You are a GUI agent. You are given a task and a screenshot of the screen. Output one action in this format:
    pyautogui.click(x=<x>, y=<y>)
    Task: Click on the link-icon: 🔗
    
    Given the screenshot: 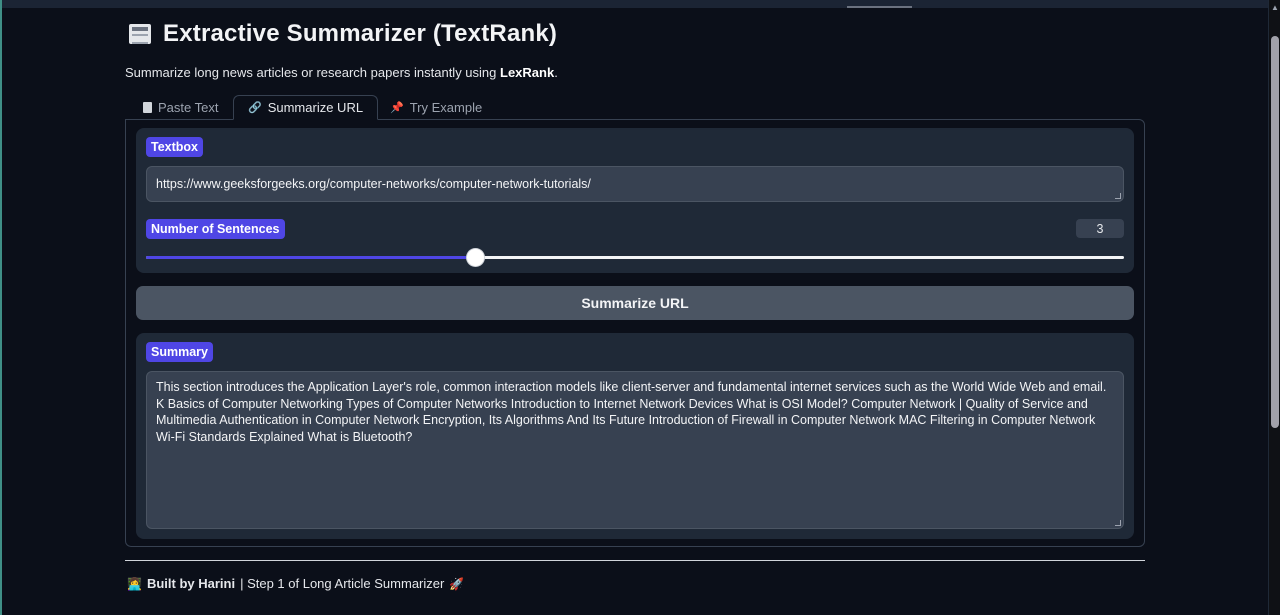 What is the action you would take?
    pyautogui.click(x=255, y=108)
    